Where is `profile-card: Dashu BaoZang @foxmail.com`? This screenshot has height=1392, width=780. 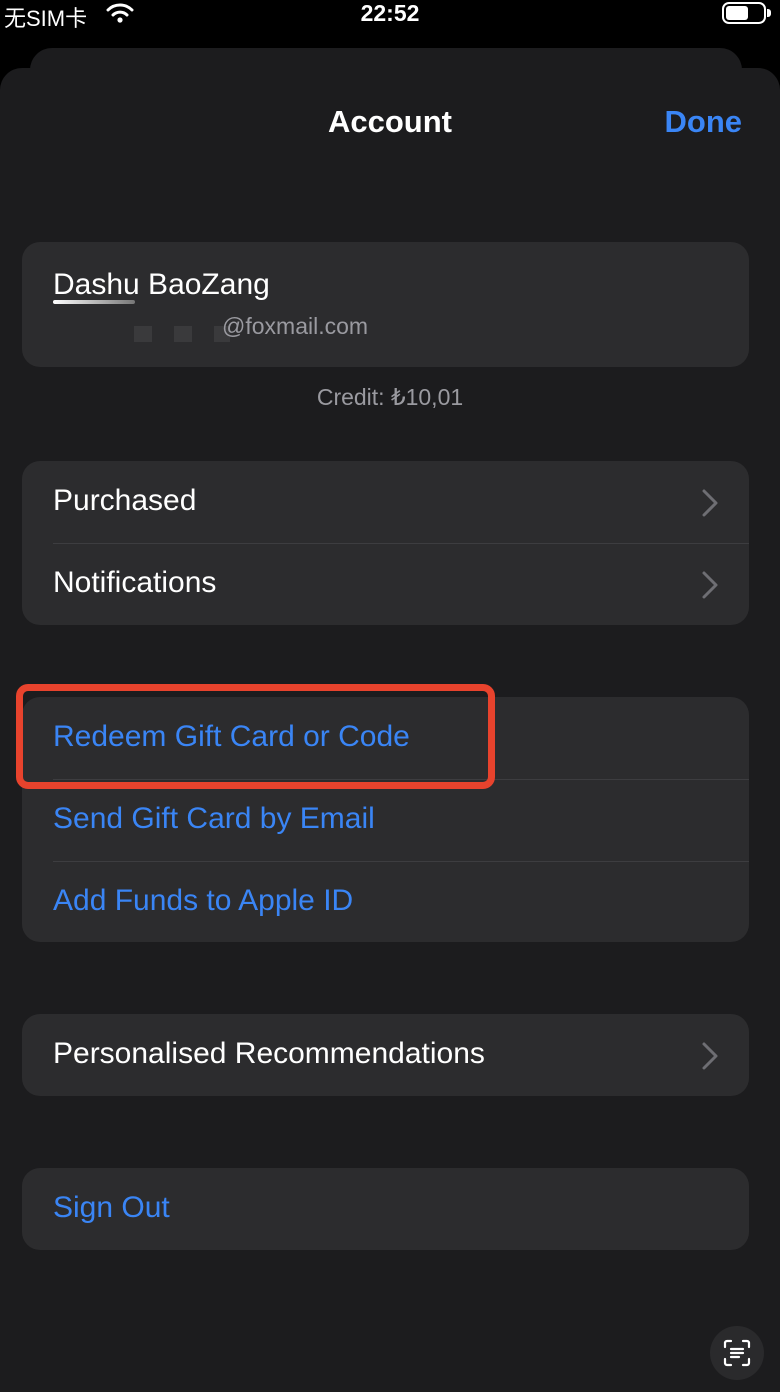 profile-card: Dashu BaoZang @foxmail.com is located at coordinates (385, 304).